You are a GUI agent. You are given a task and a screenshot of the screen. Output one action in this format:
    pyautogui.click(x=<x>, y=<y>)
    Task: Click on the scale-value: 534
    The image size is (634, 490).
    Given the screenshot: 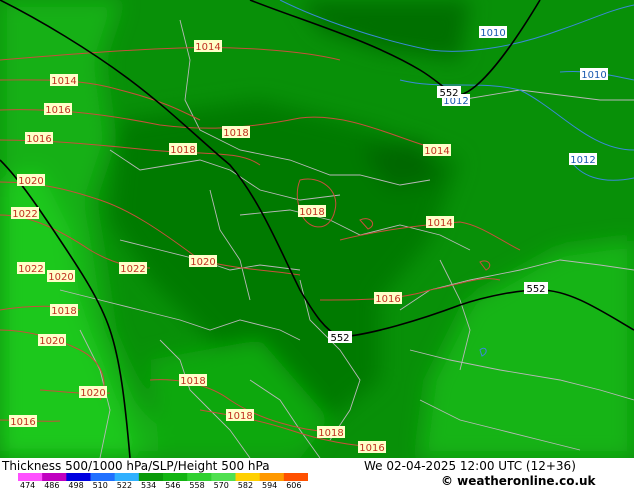 What is the action you would take?
    pyautogui.click(x=149, y=485)
    